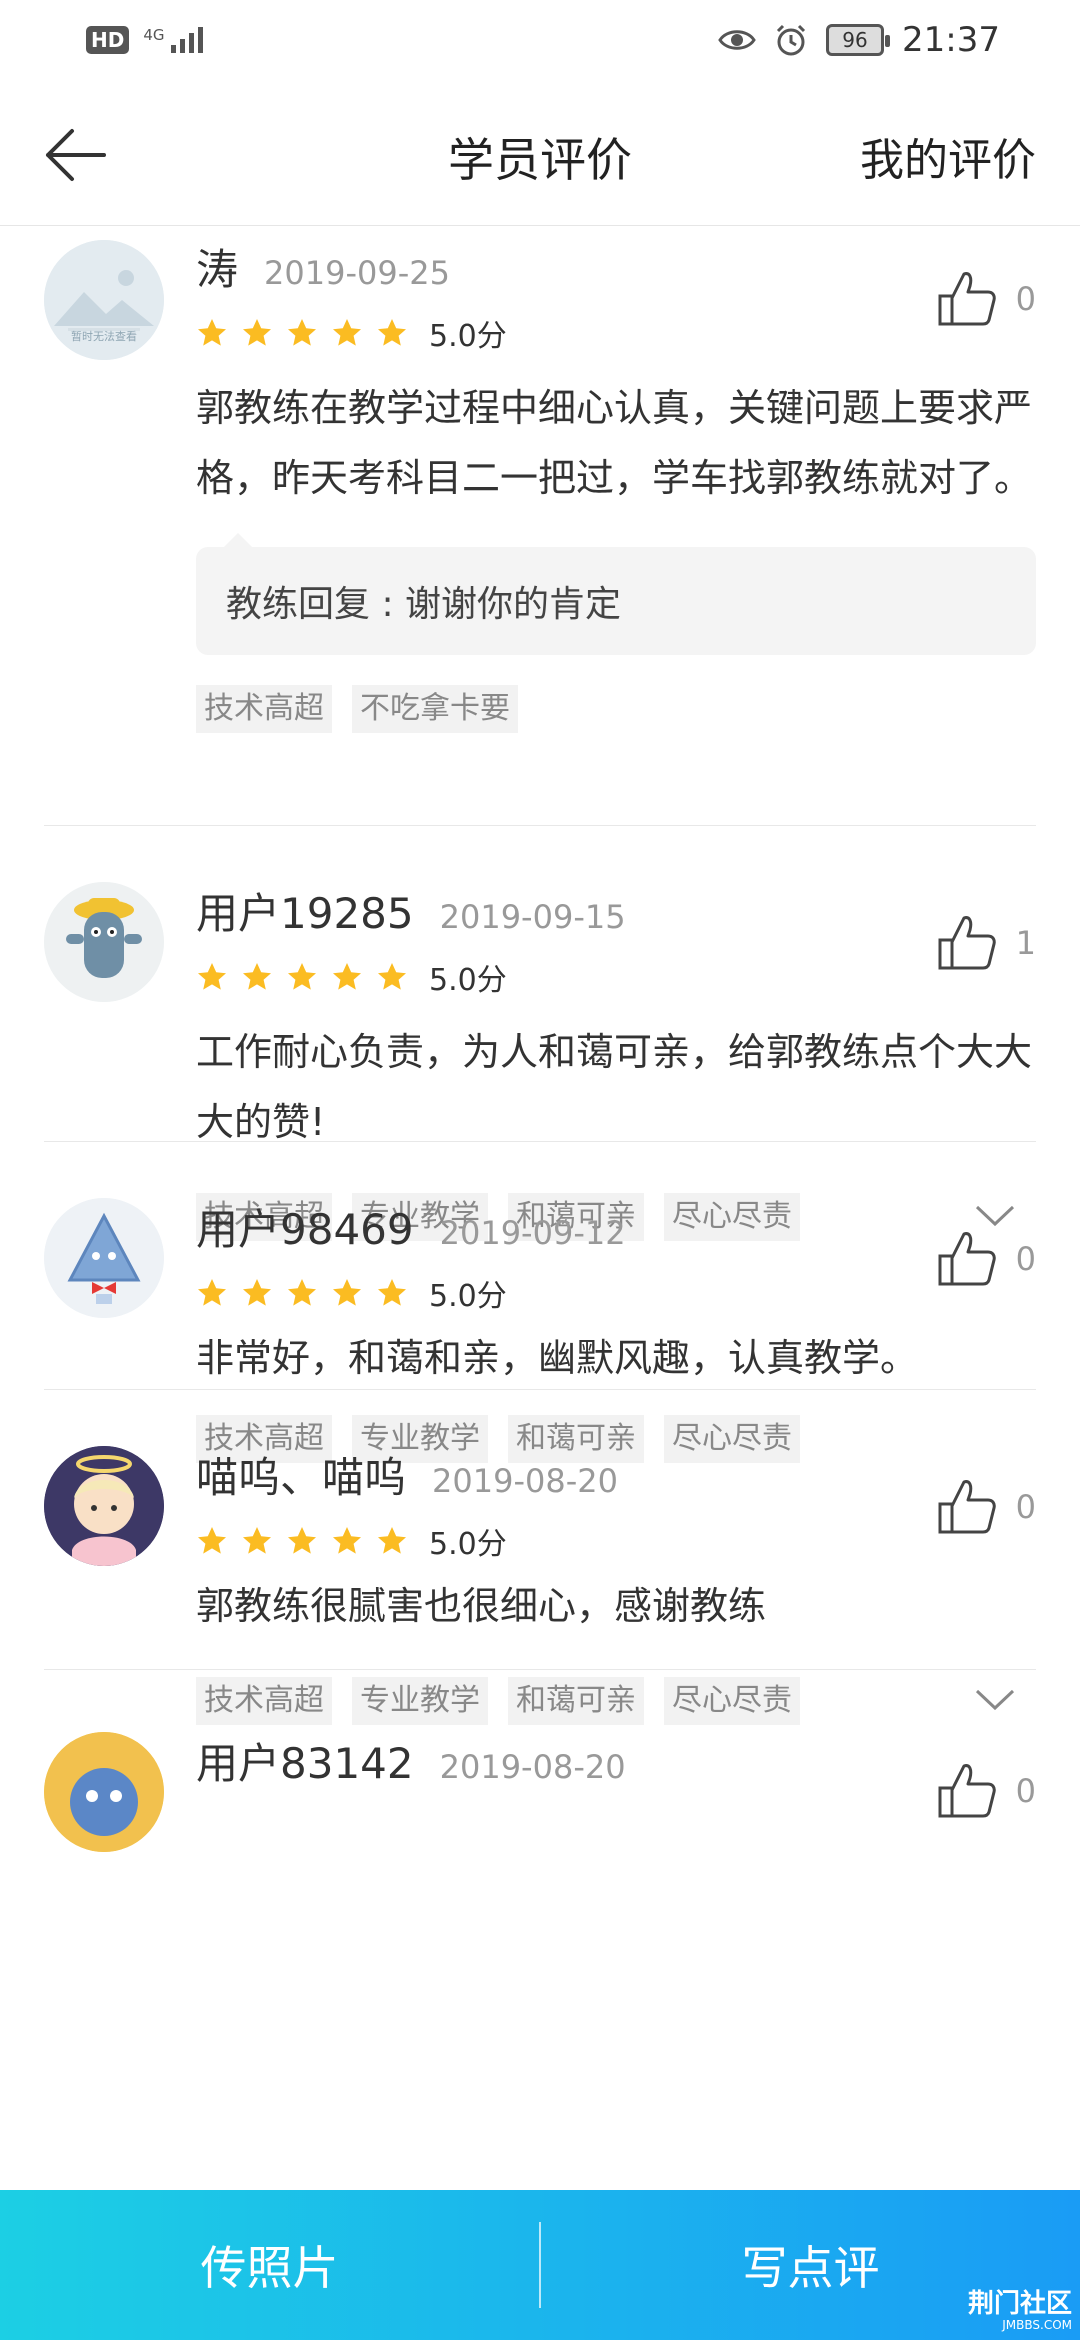 Image resolution: width=1080 pixels, height=2340 pixels. Describe the element at coordinates (357, 273) in the screenshot. I see `review-date: 2019-09-25` at that location.